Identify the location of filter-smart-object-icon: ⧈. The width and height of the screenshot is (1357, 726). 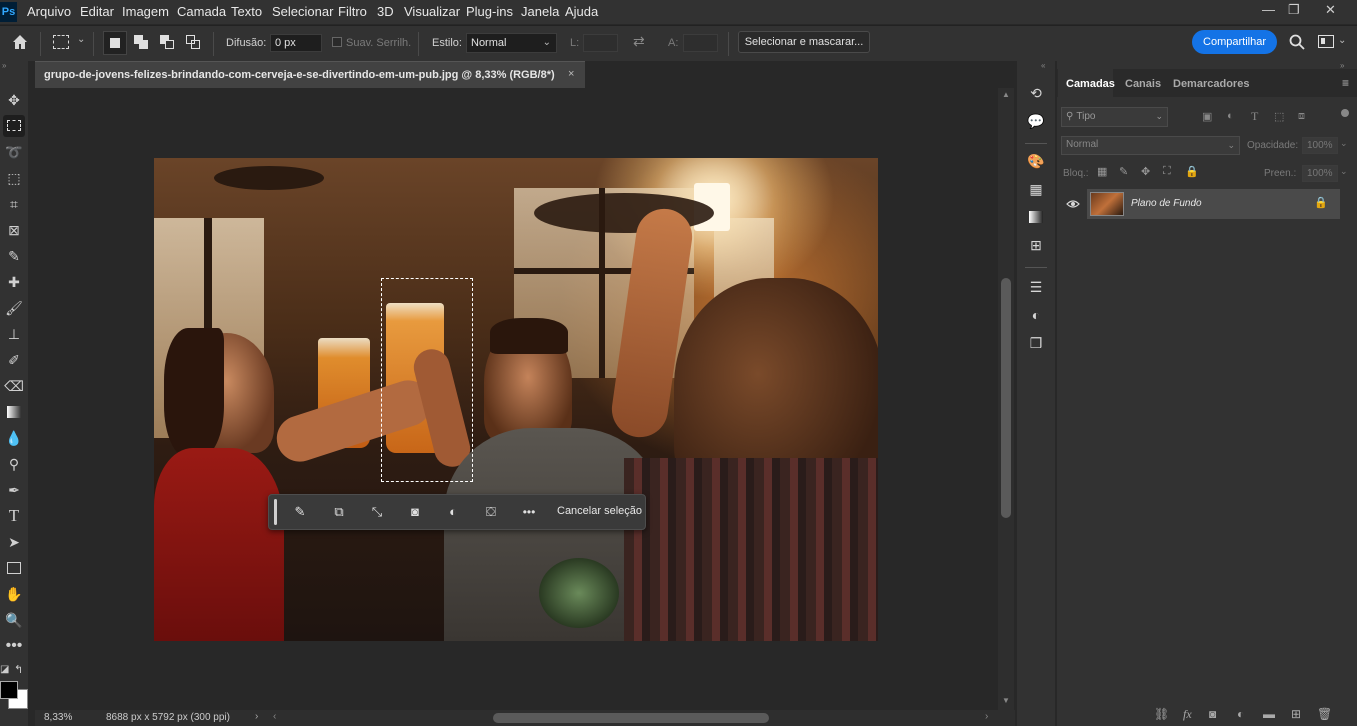
(1301, 116).